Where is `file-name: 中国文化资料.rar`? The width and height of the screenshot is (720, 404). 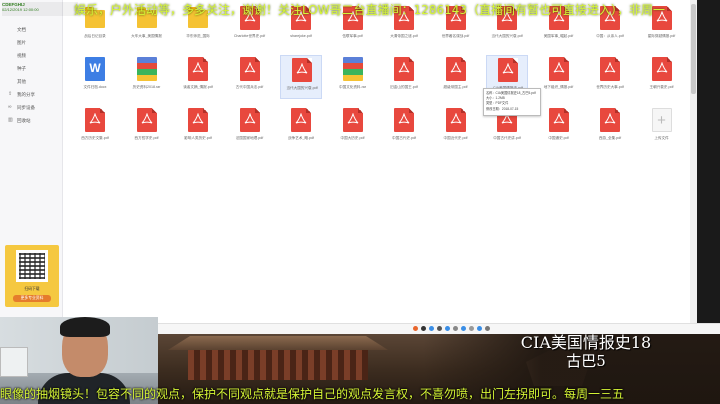
file-name: 中国文化资料.rar is located at coordinates (352, 87).